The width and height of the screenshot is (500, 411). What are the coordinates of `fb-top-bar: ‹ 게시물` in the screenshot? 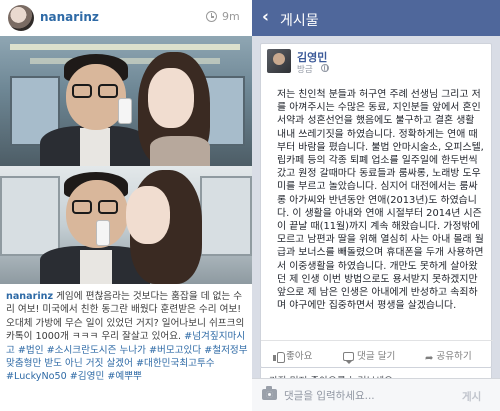 It's located at (376, 18).